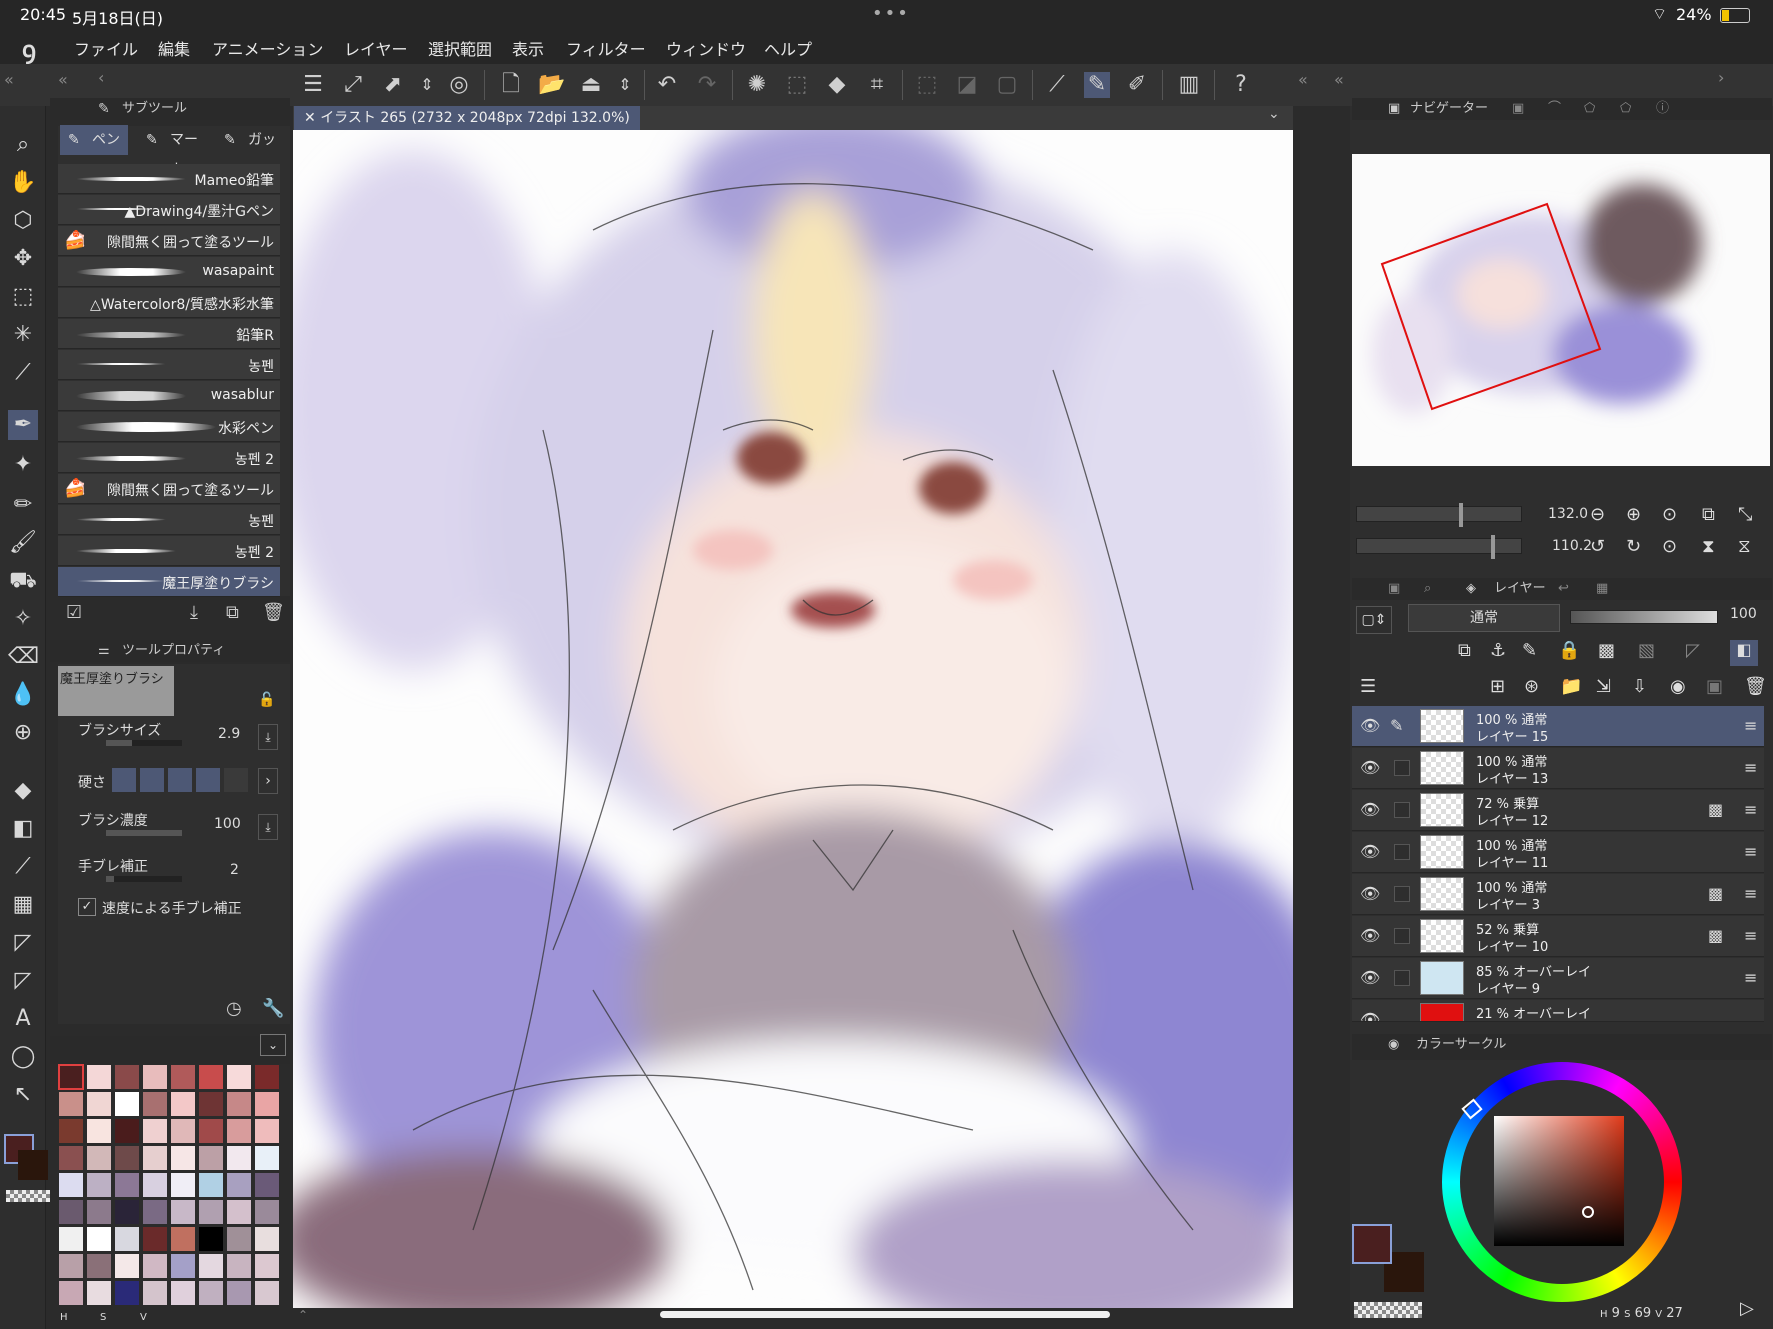 The image size is (1773, 1329). I want to click on menu-filter: フィルター, so click(606, 48).